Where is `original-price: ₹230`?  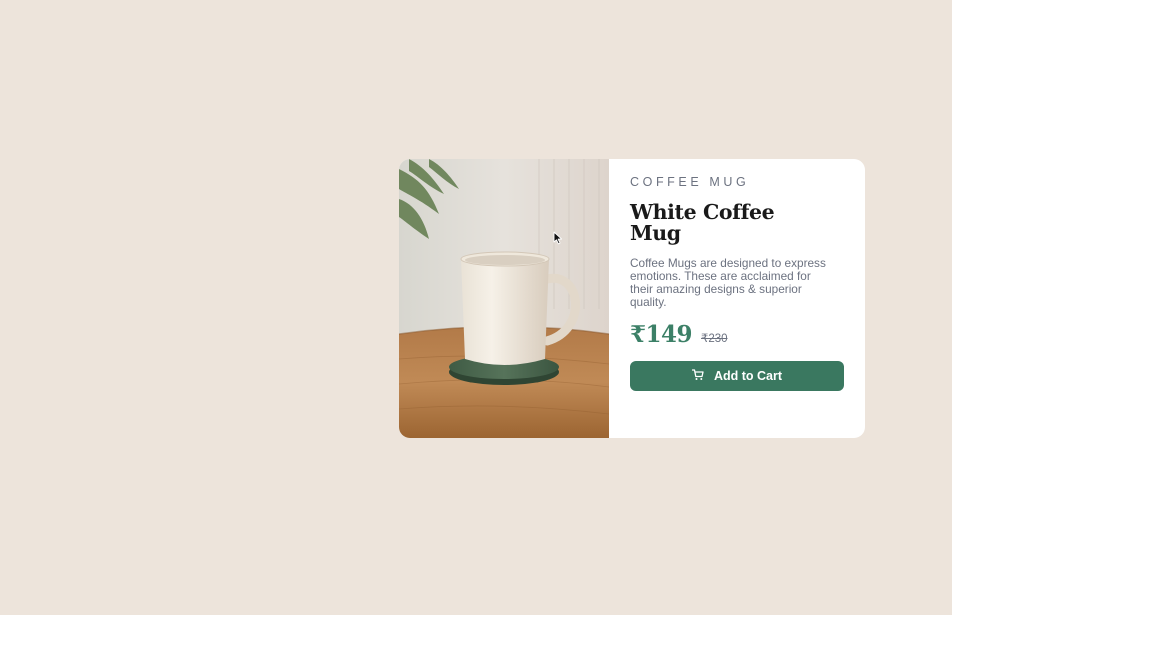 original-price: ₹230 is located at coordinates (714, 339).